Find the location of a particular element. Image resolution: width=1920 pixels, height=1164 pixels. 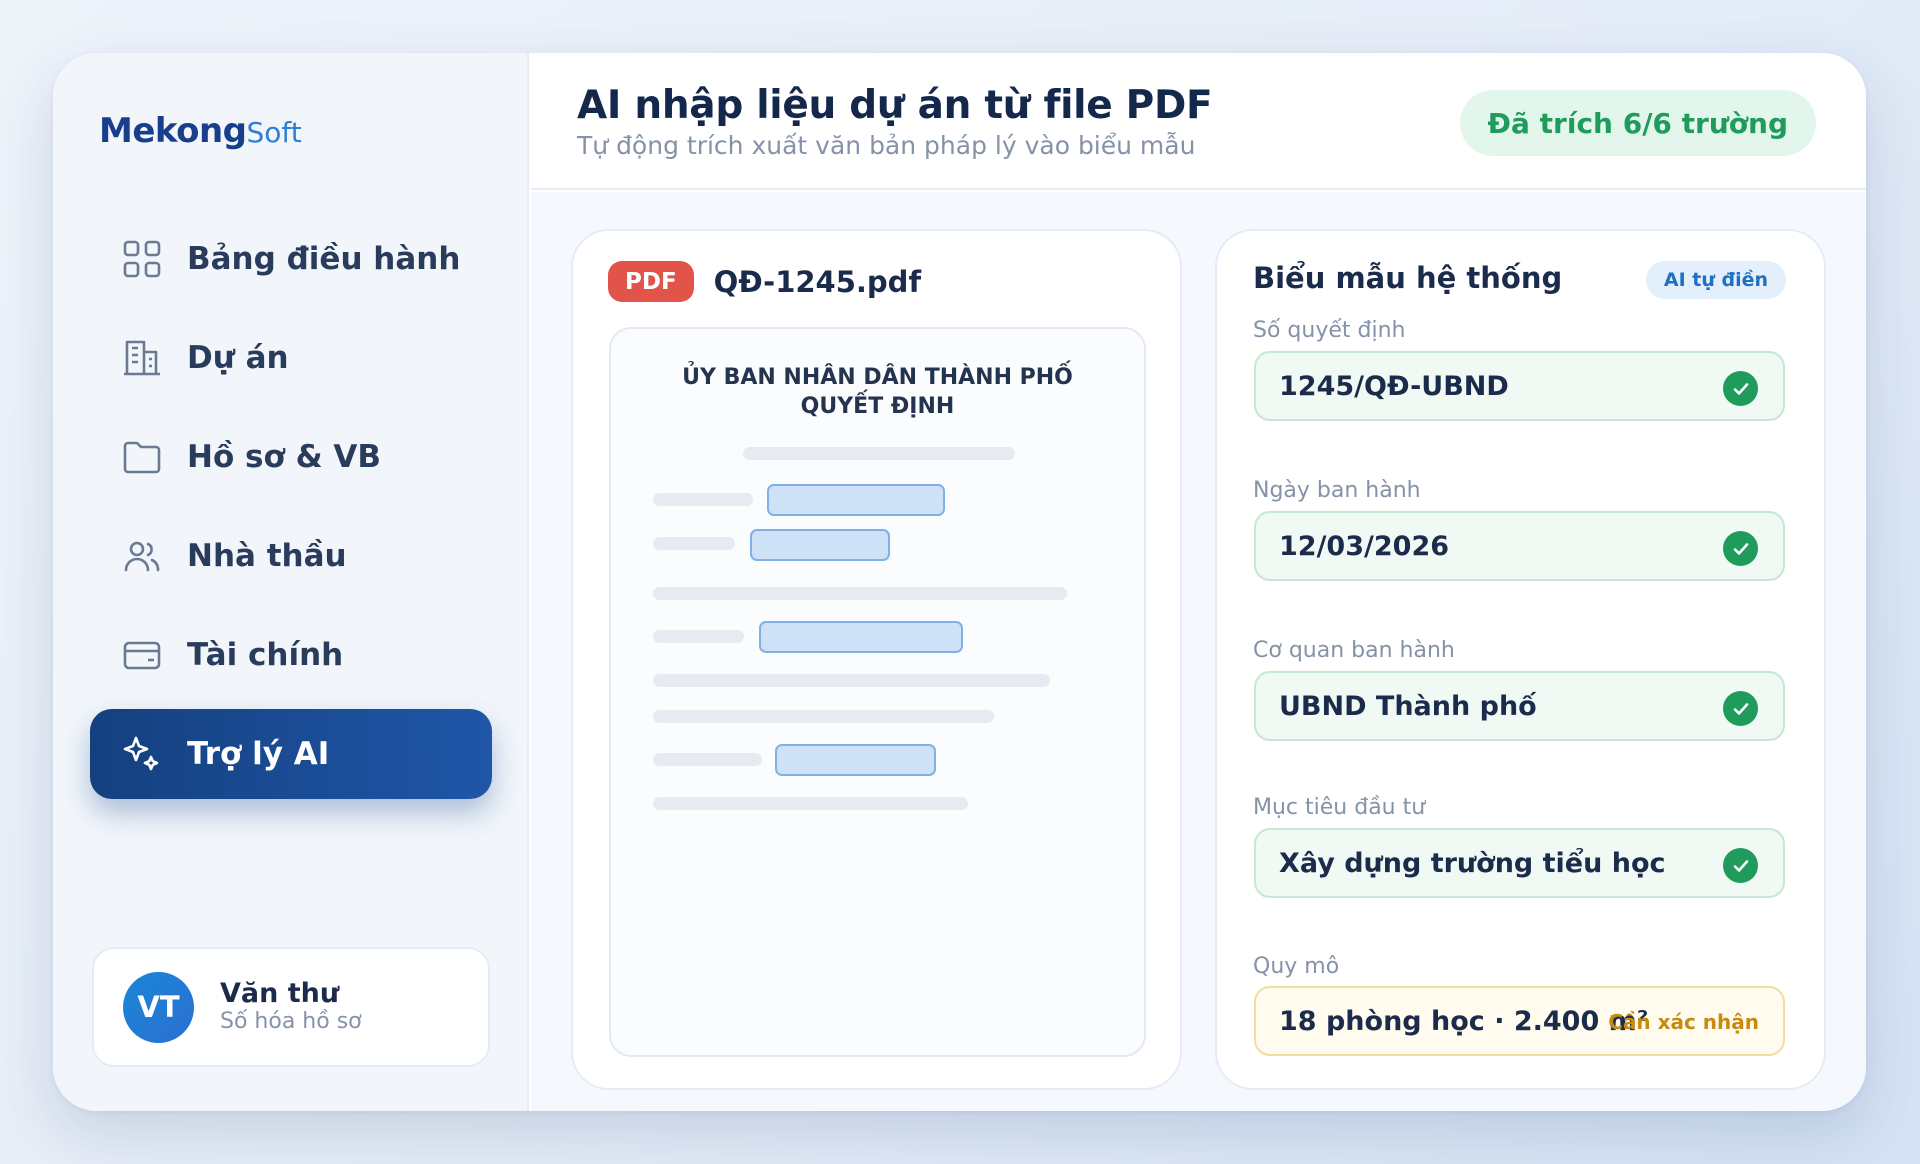

field-value: Xây dựng trường tiểu học is located at coordinates (1472, 863).